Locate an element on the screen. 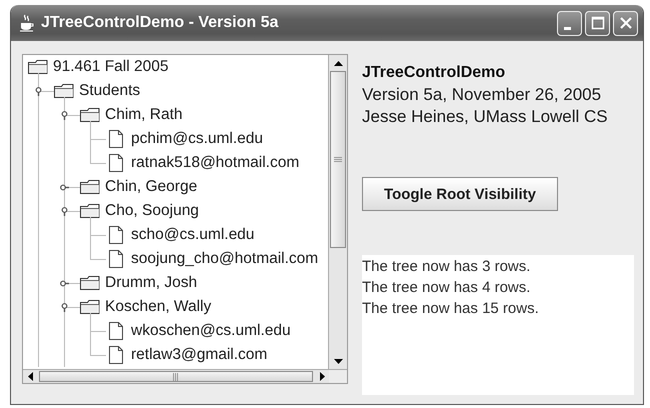  maximize-button is located at coordinates (597, 23).